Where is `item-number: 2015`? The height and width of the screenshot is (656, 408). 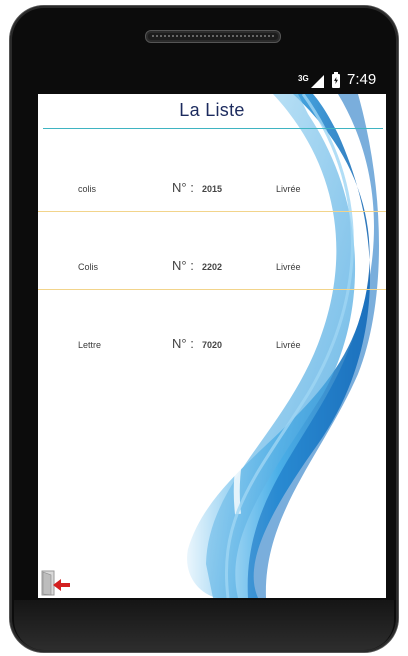
item-number: 2015 is located at coordinates (212, 189).